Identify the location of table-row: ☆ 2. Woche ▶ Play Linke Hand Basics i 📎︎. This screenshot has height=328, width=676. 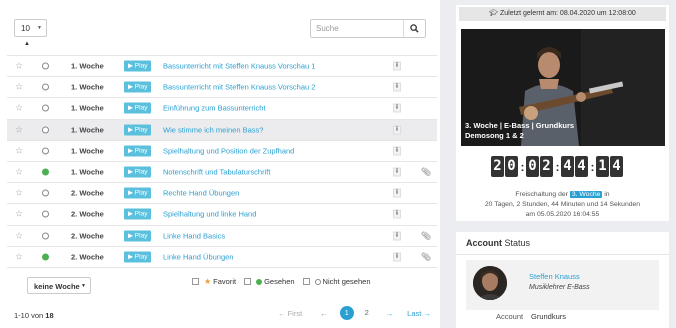
(222, 235).